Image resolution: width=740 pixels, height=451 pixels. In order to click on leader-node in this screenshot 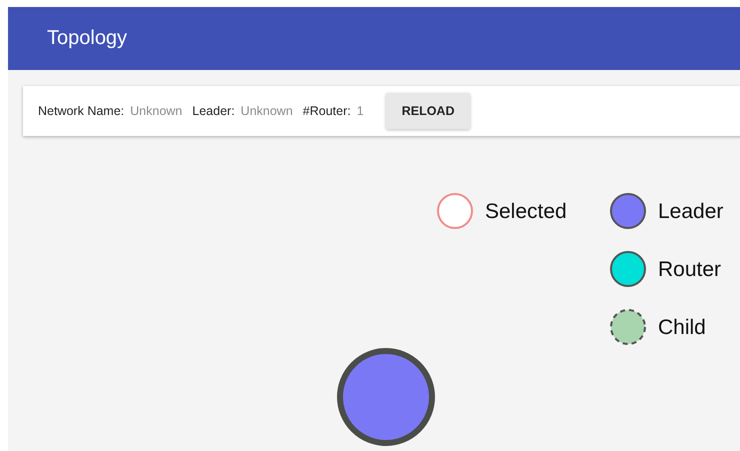, I will do `click(386, 397)`.